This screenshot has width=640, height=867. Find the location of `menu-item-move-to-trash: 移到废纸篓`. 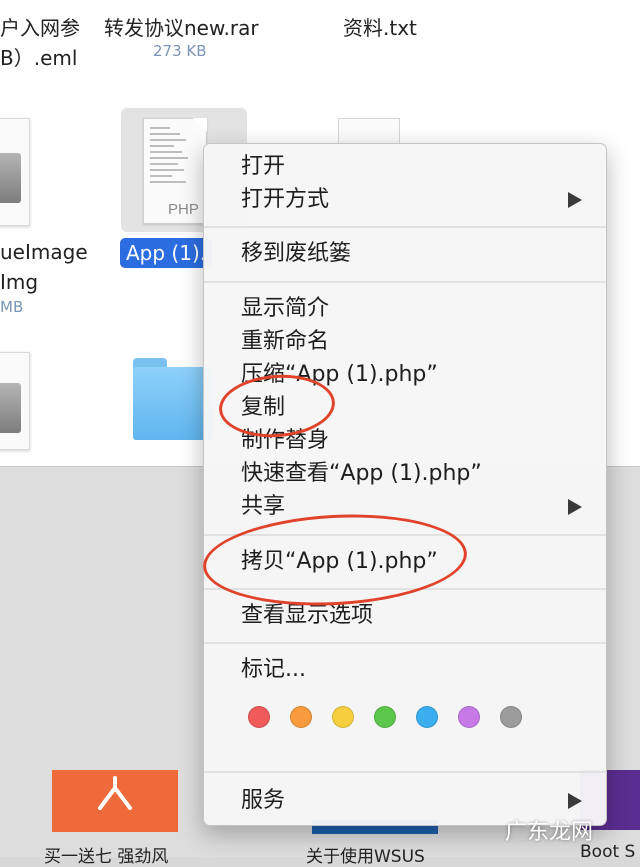

menu-item-move-to-trash: 移到废纸篓 is located at coordinates (296, 254).